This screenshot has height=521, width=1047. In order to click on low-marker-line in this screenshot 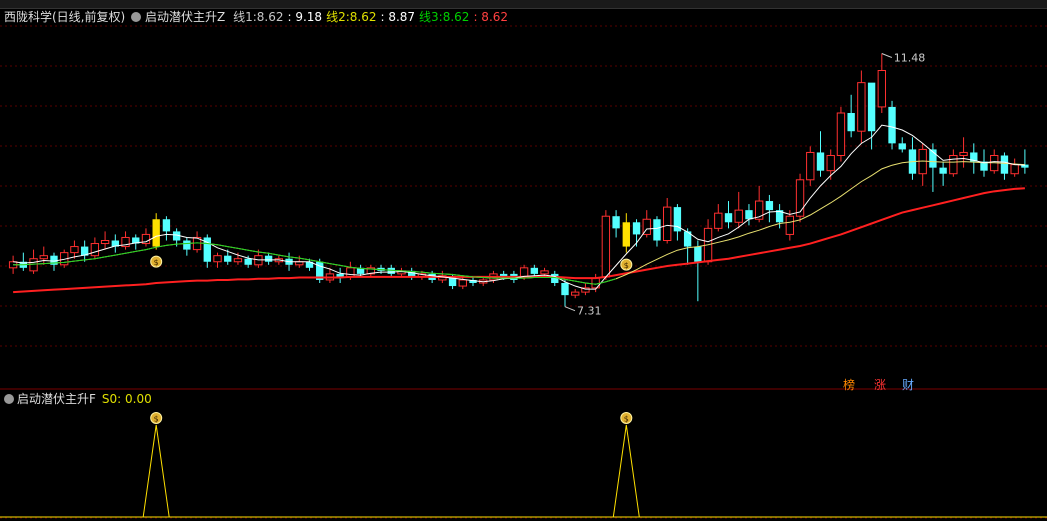, I will do `click(570, 309)`.